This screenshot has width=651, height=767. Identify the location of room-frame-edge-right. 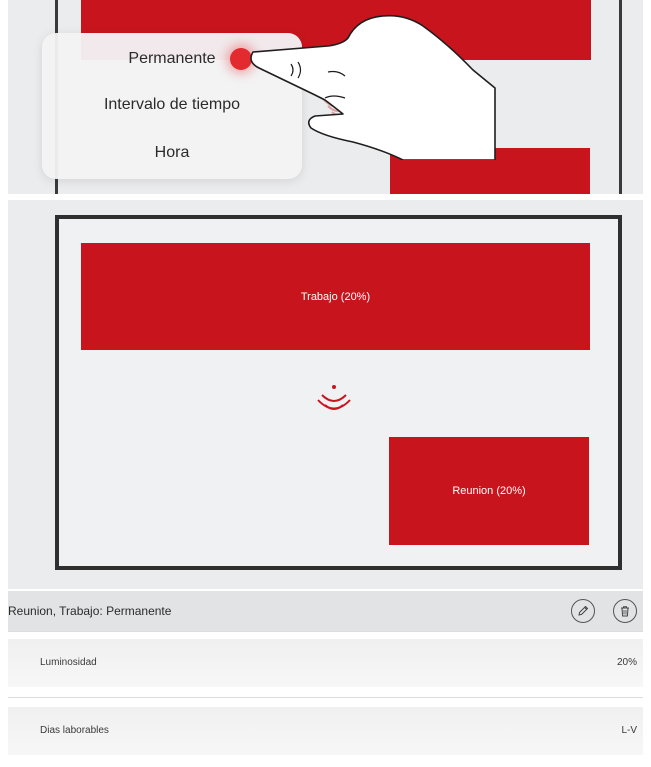
(620, 97).